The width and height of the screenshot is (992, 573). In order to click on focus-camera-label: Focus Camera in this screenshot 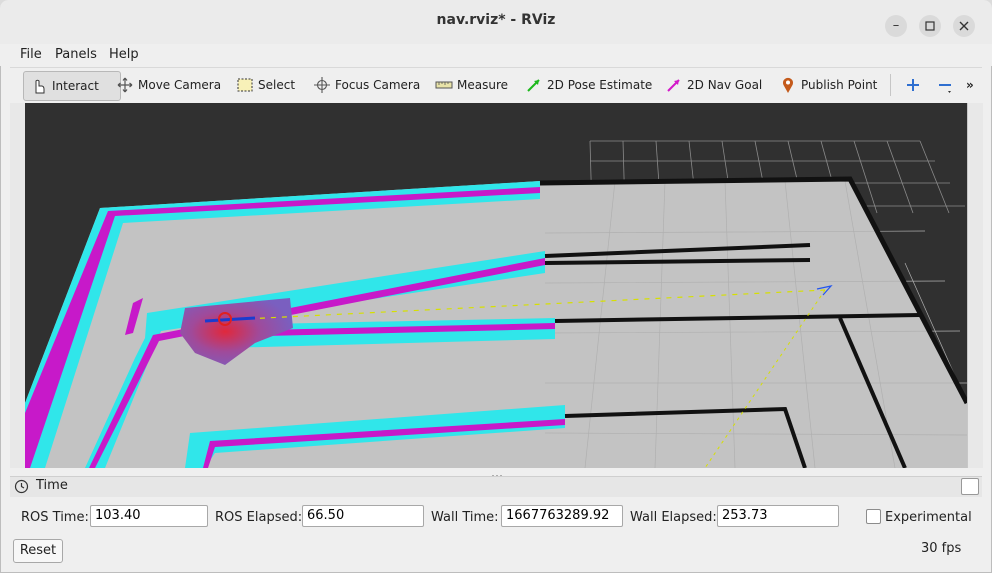, I will do `click(378, 85)`.